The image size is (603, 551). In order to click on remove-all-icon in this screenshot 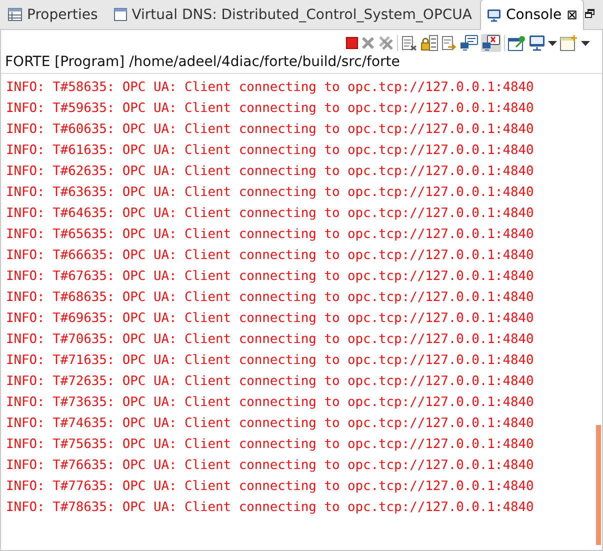, I will do `click(386, 43)`.